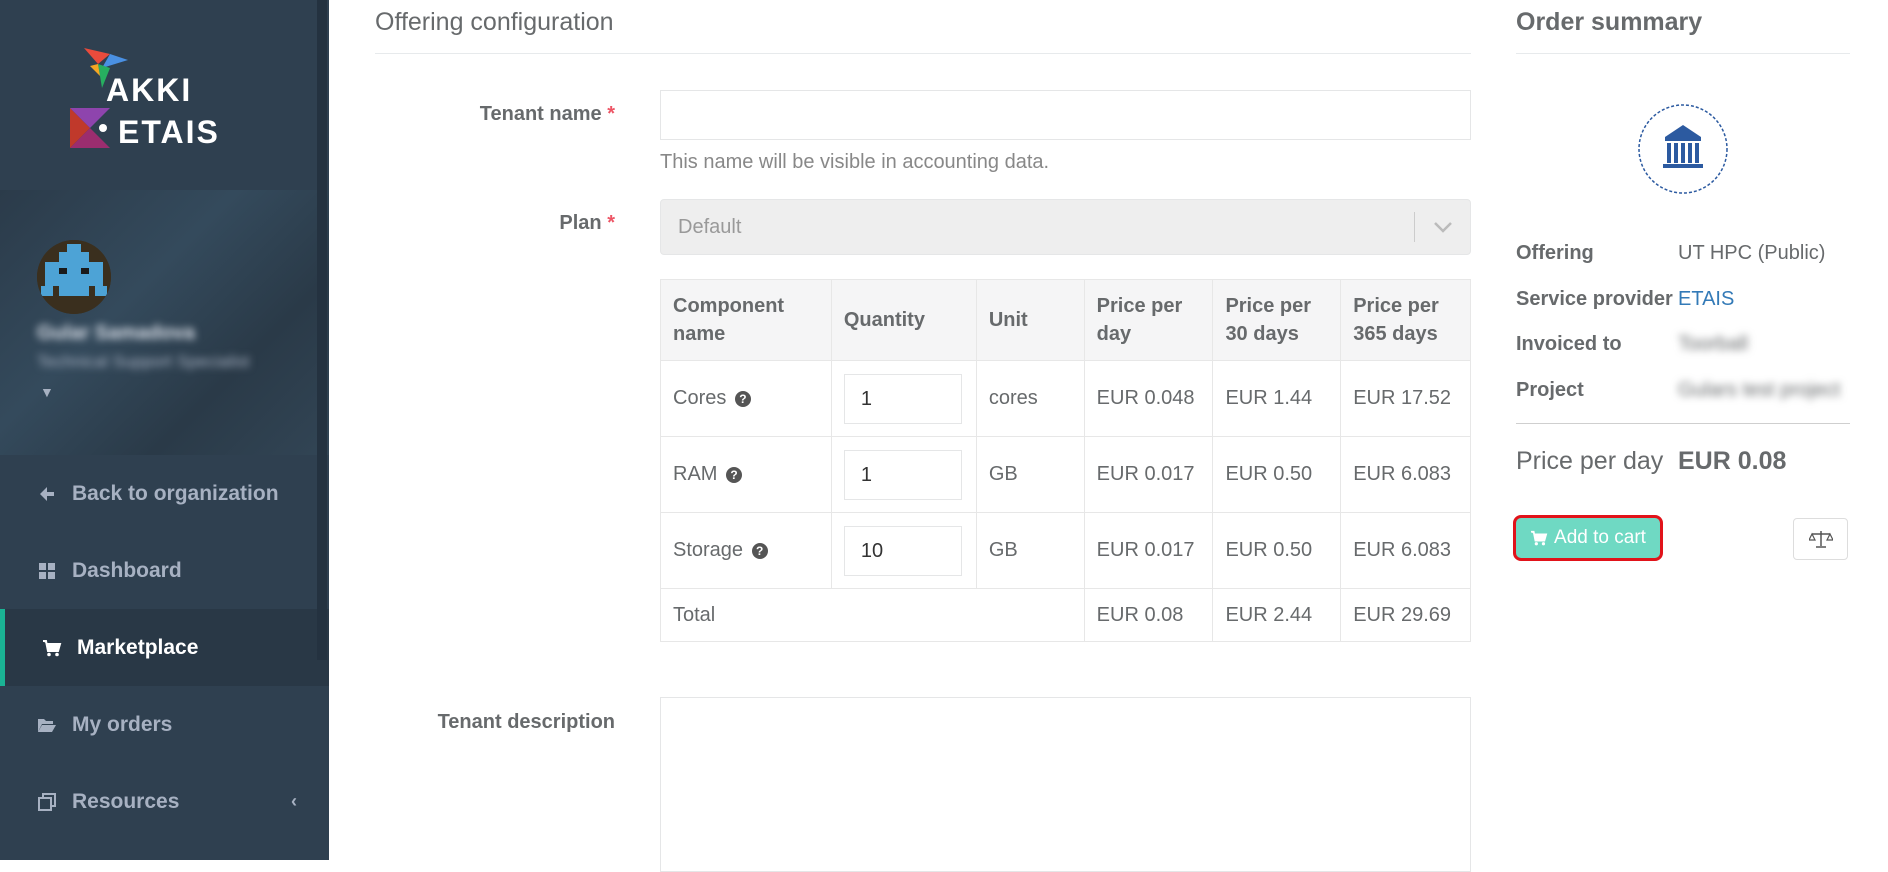  I want to click on table-row: RAM ? 1 GB EUR 0.017 EUR 0.50 EUR 6.083, so click(1065, 474).